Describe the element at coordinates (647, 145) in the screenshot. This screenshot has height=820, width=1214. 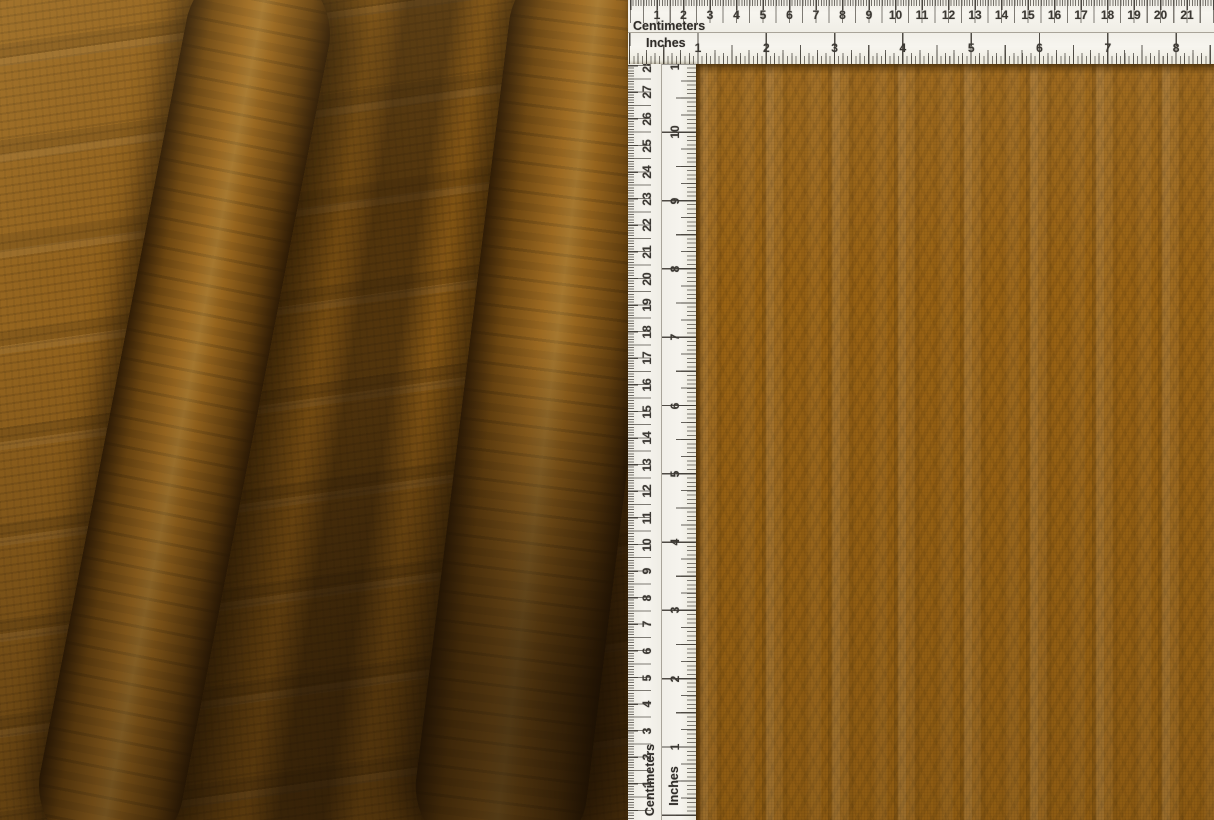
I see `ruler-number: 25` at that location.